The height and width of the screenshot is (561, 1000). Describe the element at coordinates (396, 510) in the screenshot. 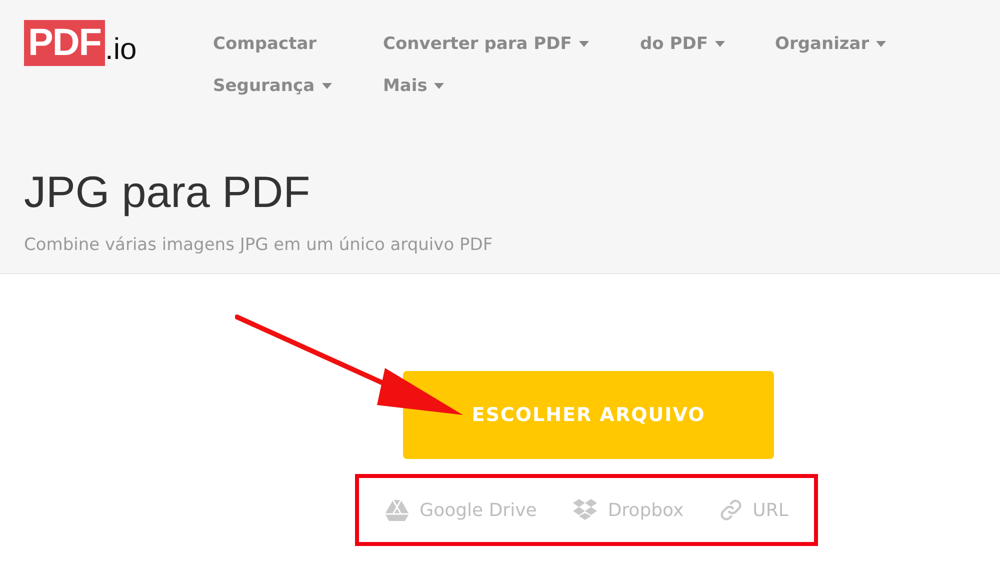

I see `triangle-icon` at that location.